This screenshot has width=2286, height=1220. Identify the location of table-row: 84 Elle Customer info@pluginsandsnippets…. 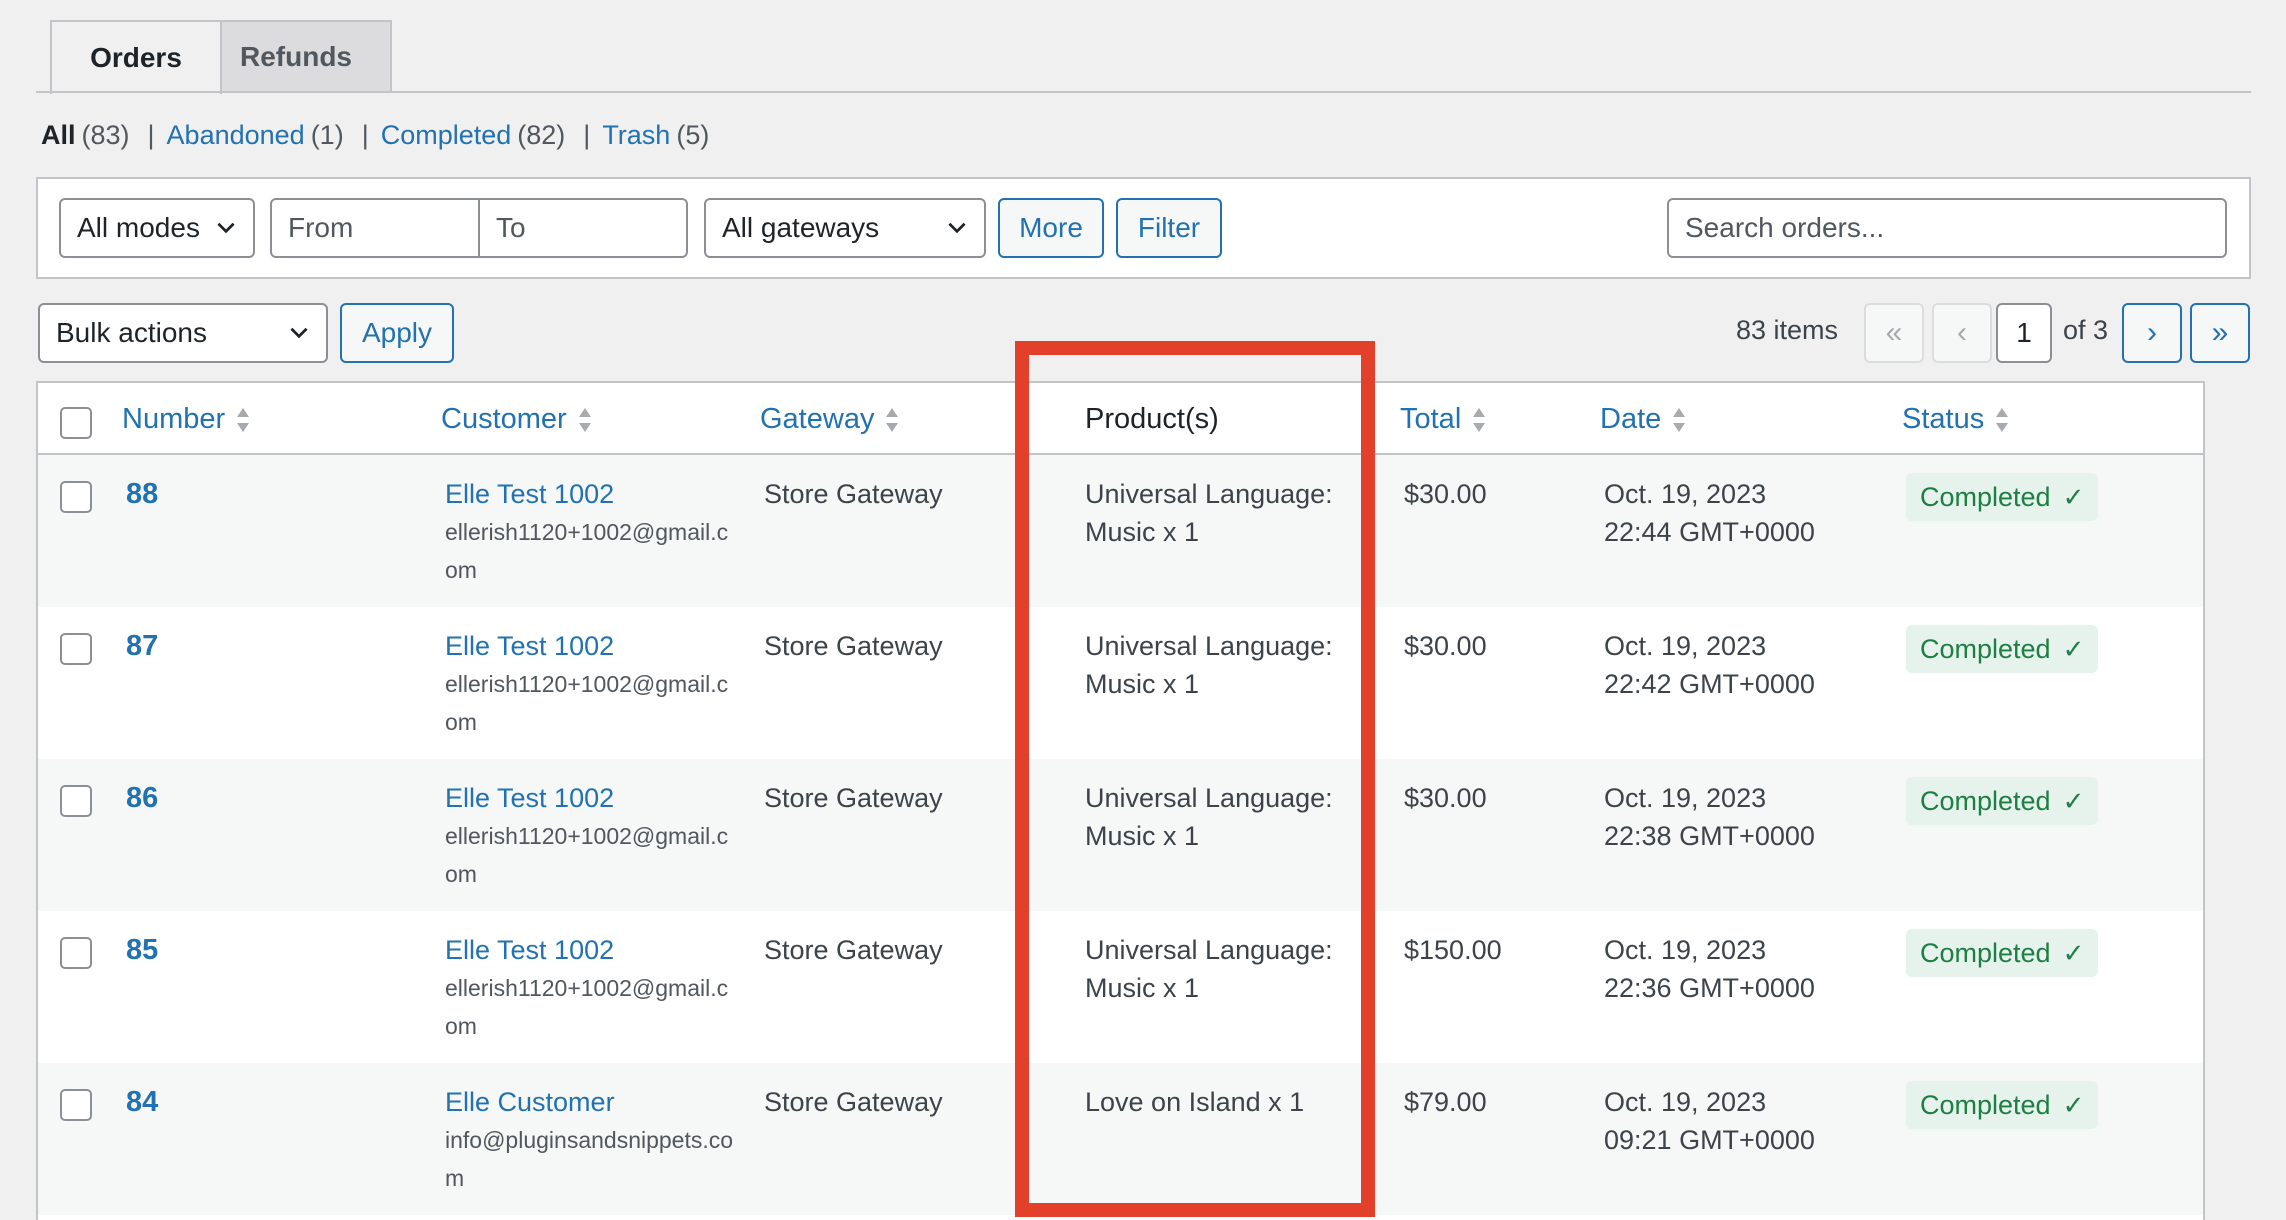
(1120, 1139).